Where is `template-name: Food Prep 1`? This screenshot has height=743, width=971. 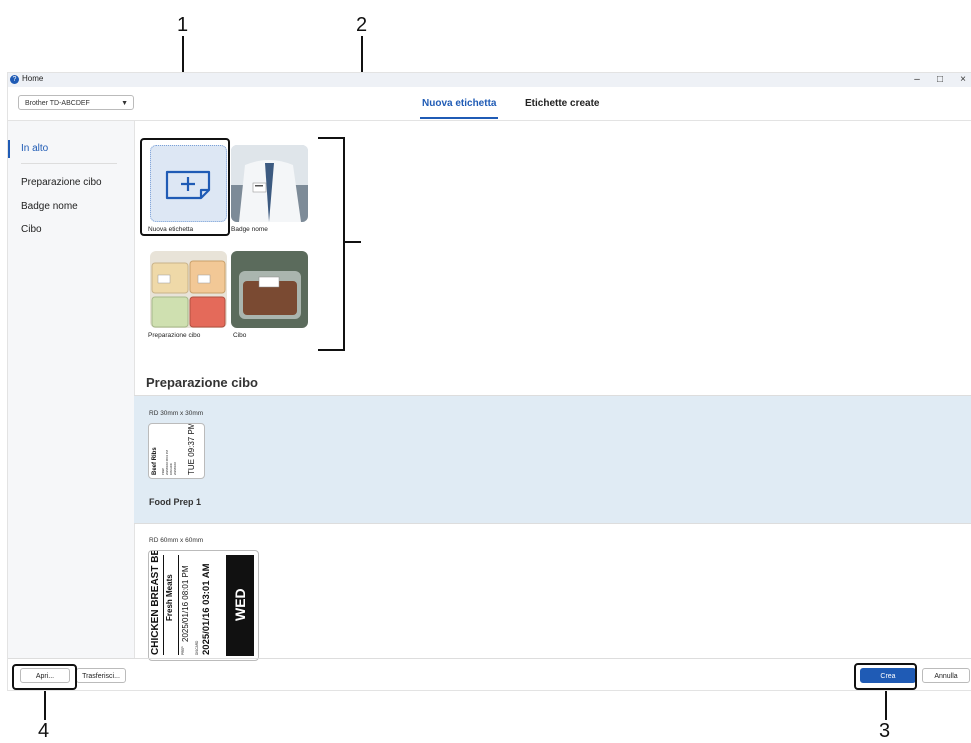 template-name: Food Prep 1 is located at coordinates (175, 502).